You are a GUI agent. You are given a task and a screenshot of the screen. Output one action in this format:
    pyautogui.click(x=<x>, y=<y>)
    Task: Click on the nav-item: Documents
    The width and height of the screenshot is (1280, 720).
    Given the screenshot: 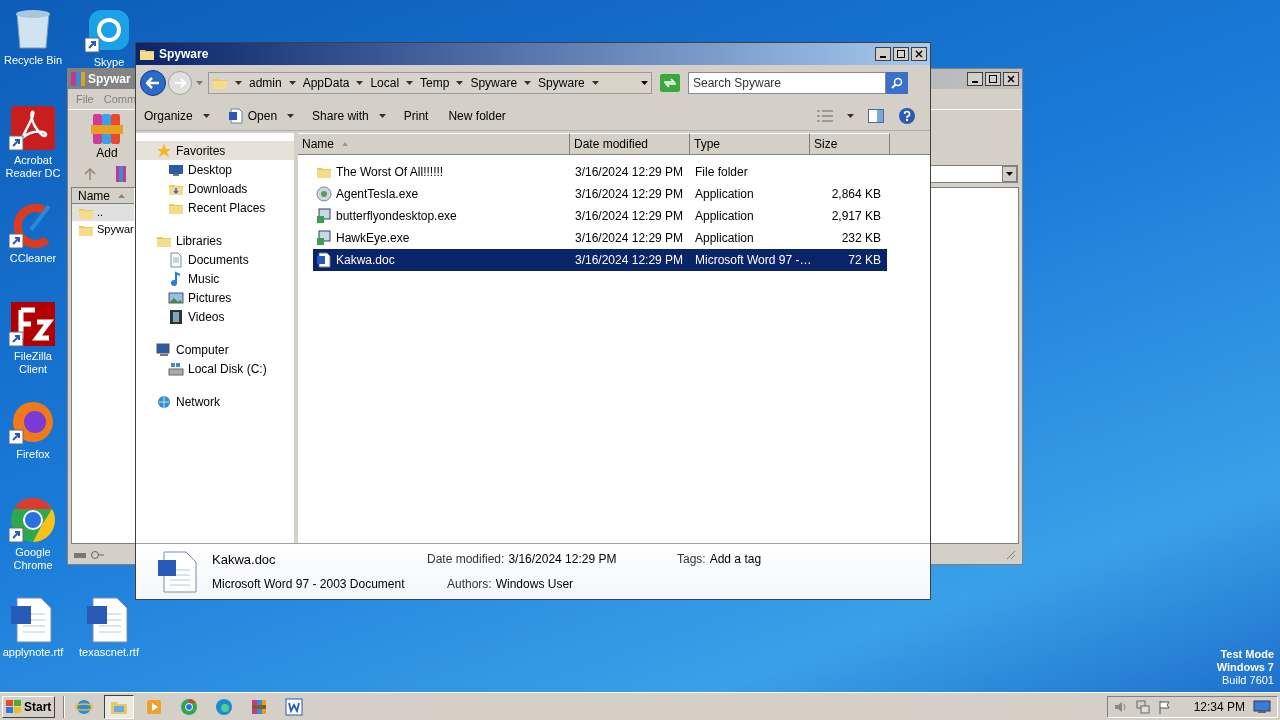 What is the action you would take?
    pyautogui.click(x=215, y=259)
    